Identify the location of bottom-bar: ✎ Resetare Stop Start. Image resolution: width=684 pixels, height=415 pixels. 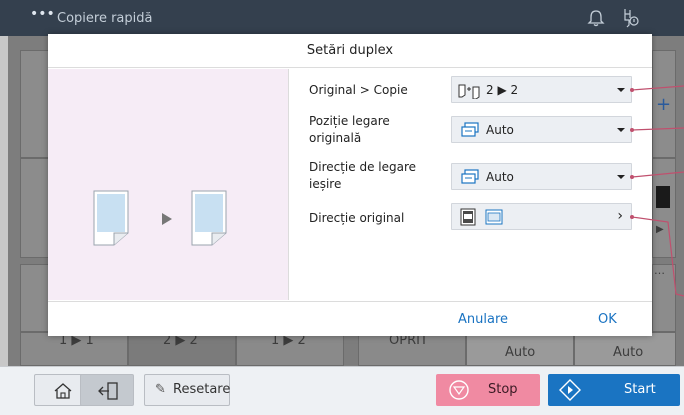
(342, 390).